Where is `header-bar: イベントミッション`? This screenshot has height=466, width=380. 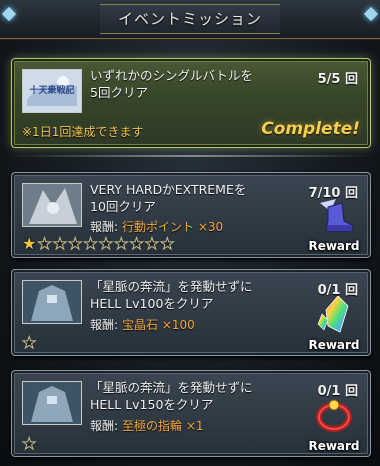
header-bar: イベントミッション is located at coordinates (190, 19).